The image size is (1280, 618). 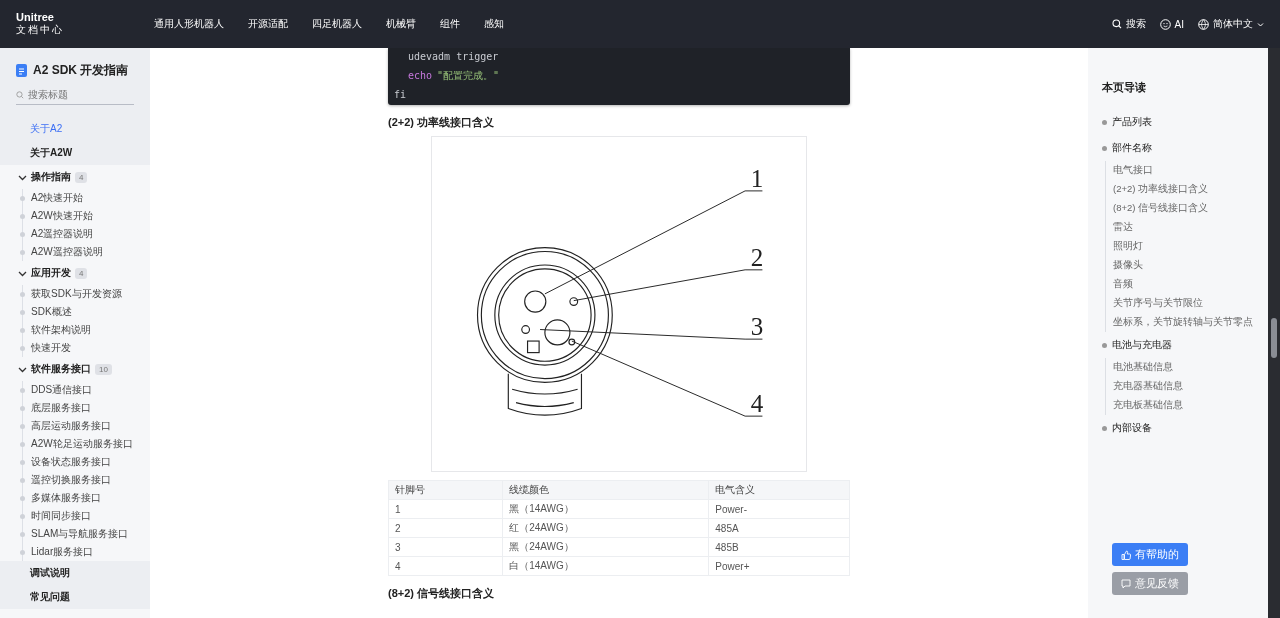 What do you see at coordinates (401, 24) in the screenshot?
I see `nav-link: 机械臂` at bounding box center [401, 24].